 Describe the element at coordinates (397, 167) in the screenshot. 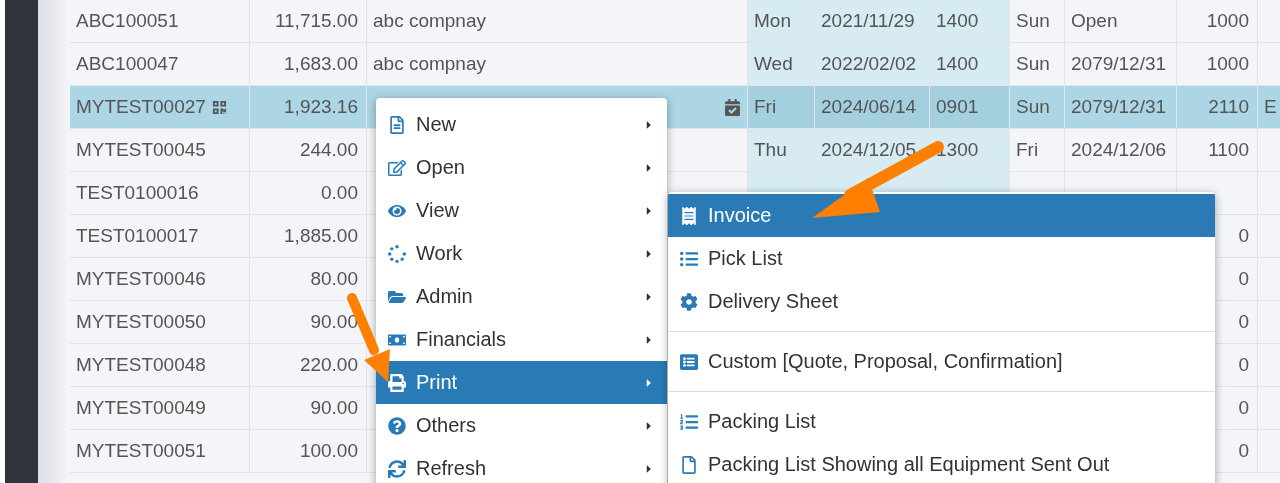

I see `edit-icon` at that location.